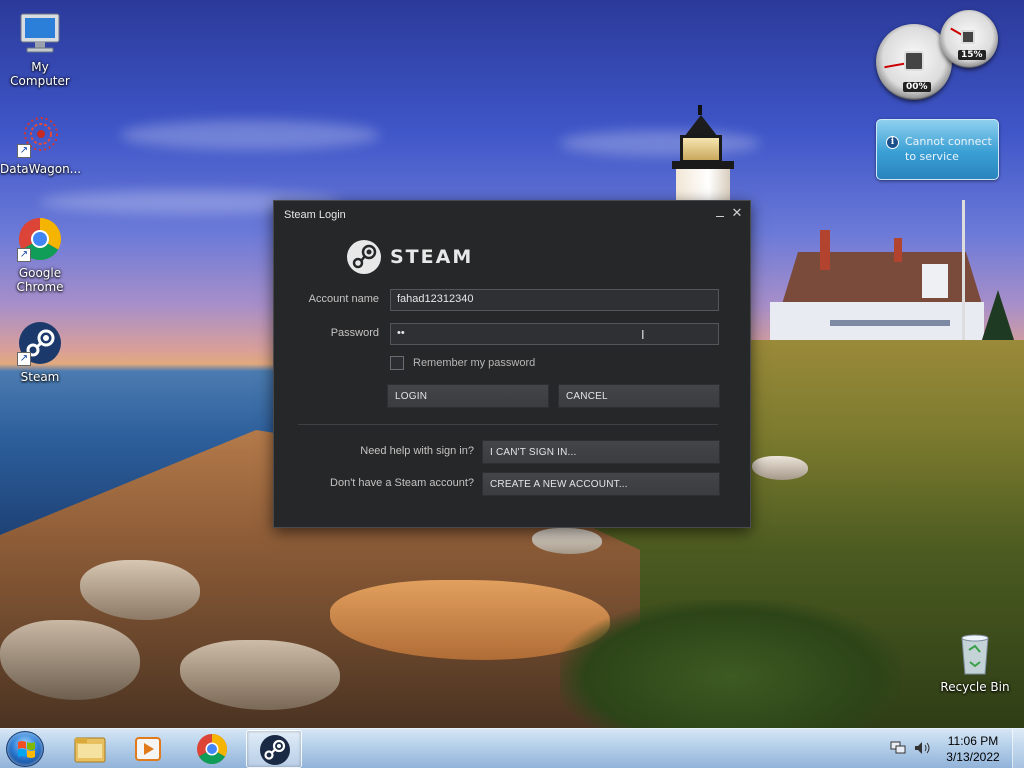 The image size is (1024, 768). What do you see at coordinates (40, 74) in the screenshot?
I see `desktop-icon-label: My Computer` at bounding box center [40, 74].